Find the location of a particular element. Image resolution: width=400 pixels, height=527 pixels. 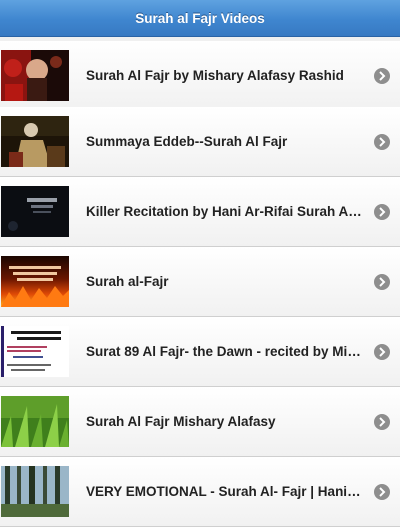

header-title: Surah al Fajr Videos is located at coordinates (200, 18).